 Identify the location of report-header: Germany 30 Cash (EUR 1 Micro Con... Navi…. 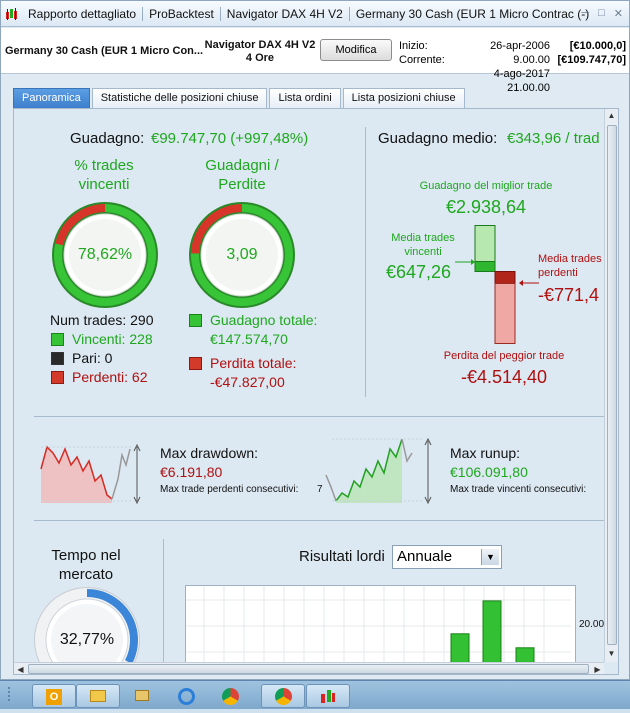
(315, 61).